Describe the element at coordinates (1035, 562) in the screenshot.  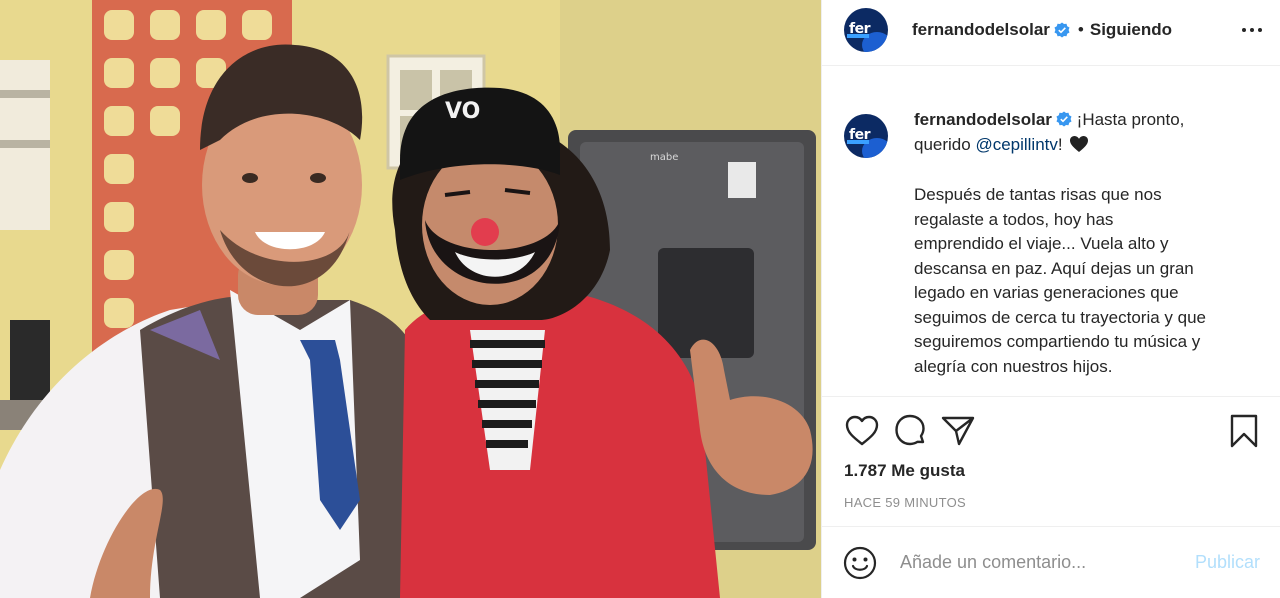
I see `comment-input` at that location.